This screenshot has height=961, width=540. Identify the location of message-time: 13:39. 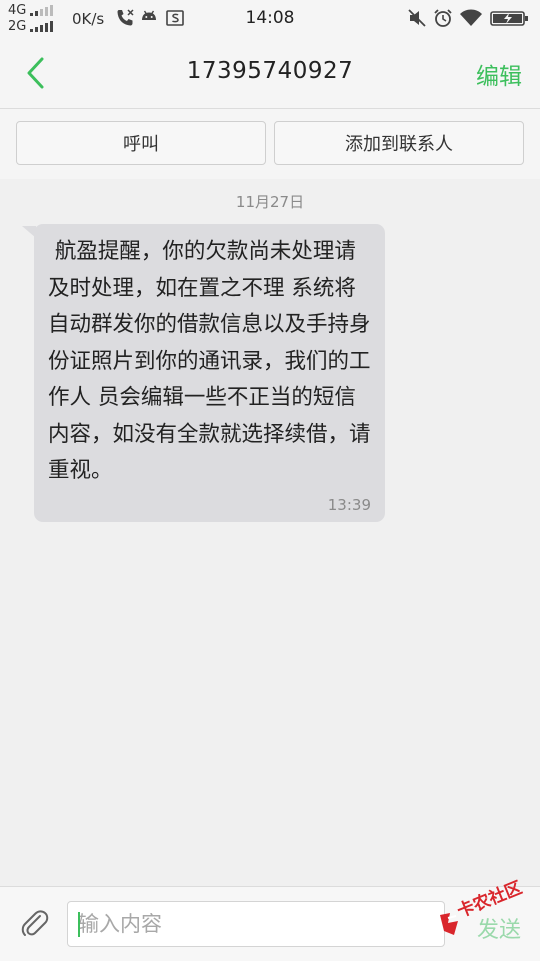
(349, 504).